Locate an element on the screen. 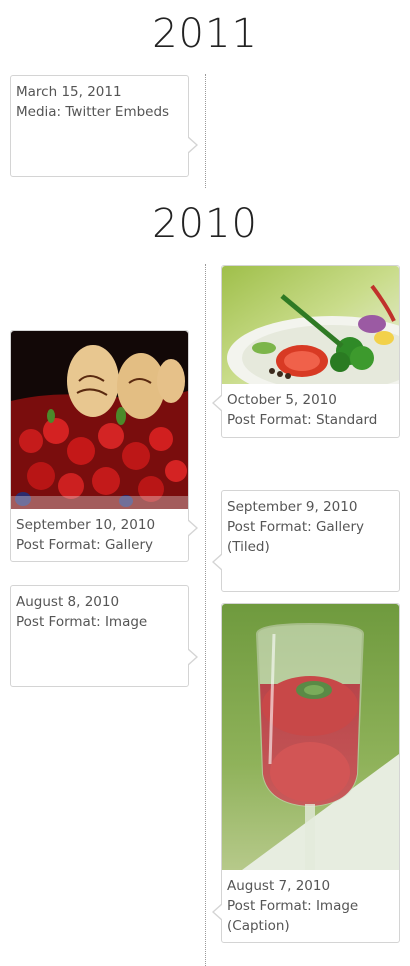  post-date: August 7, 2010 is located at coordinates (310, 886).